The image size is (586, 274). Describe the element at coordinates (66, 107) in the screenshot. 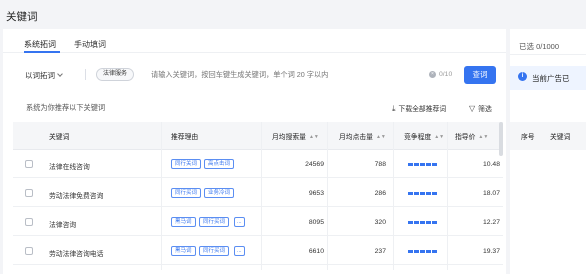

I see `recommend-label: 系统为你推荐以下关键词` at that location.